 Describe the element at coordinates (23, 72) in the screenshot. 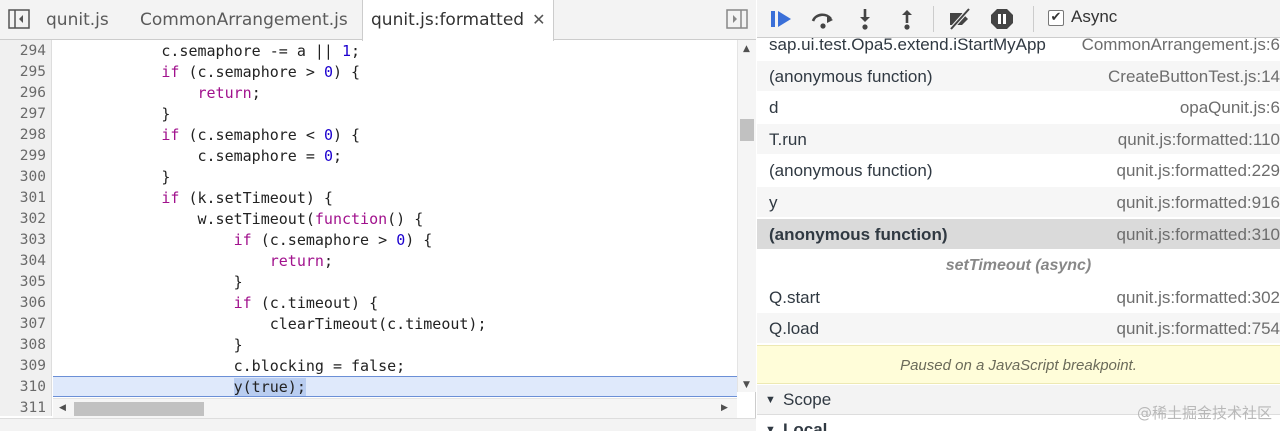

I see `line-number: 295` at that location.